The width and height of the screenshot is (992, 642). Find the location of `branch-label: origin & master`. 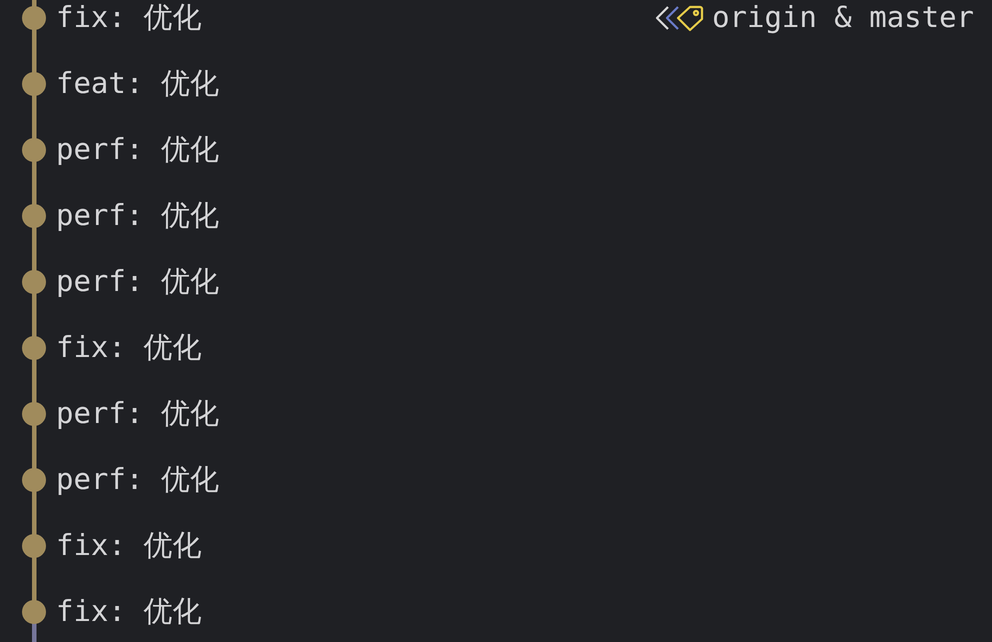

branch-label: origin & master is located at coordinates (843, 18).